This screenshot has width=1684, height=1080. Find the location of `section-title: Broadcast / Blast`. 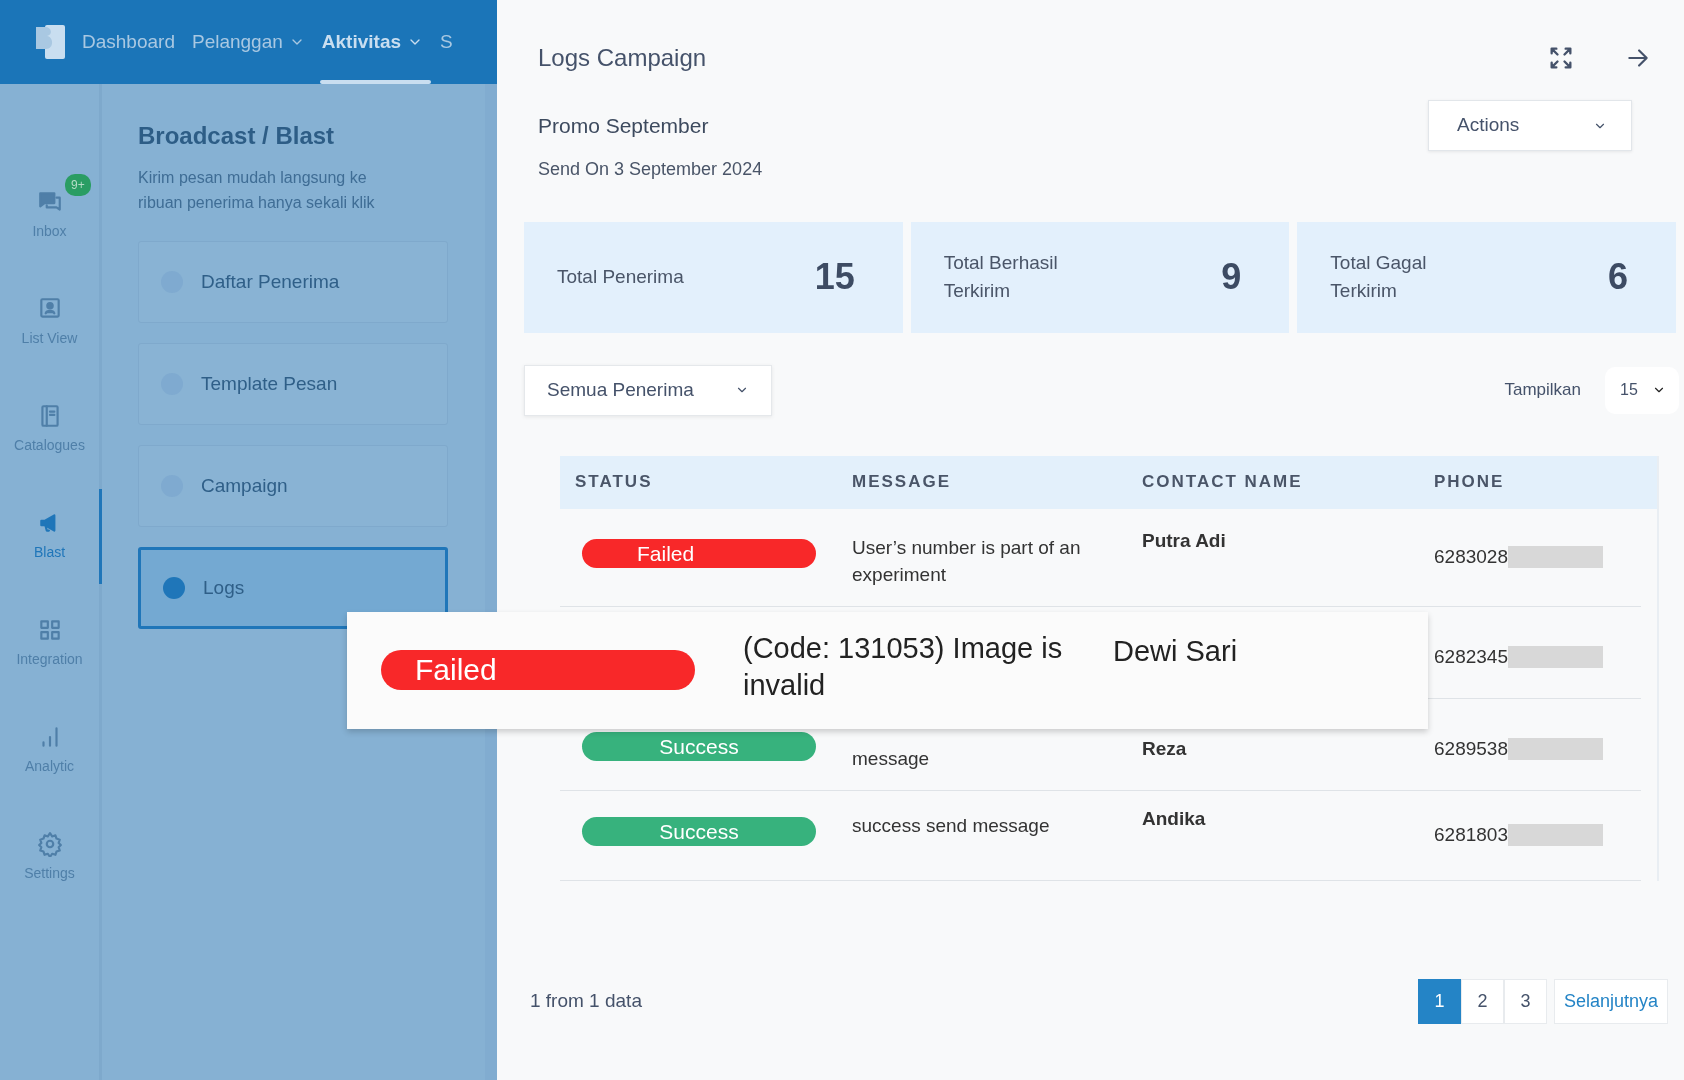

section-title: Broadcast / Blast is located at coordinates (237, 136).